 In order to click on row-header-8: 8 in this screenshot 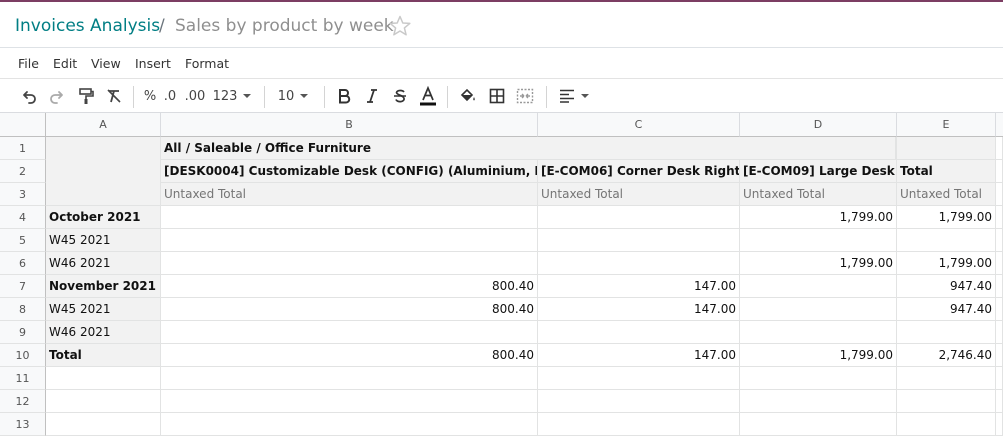, I will do `click(23, 309)`.